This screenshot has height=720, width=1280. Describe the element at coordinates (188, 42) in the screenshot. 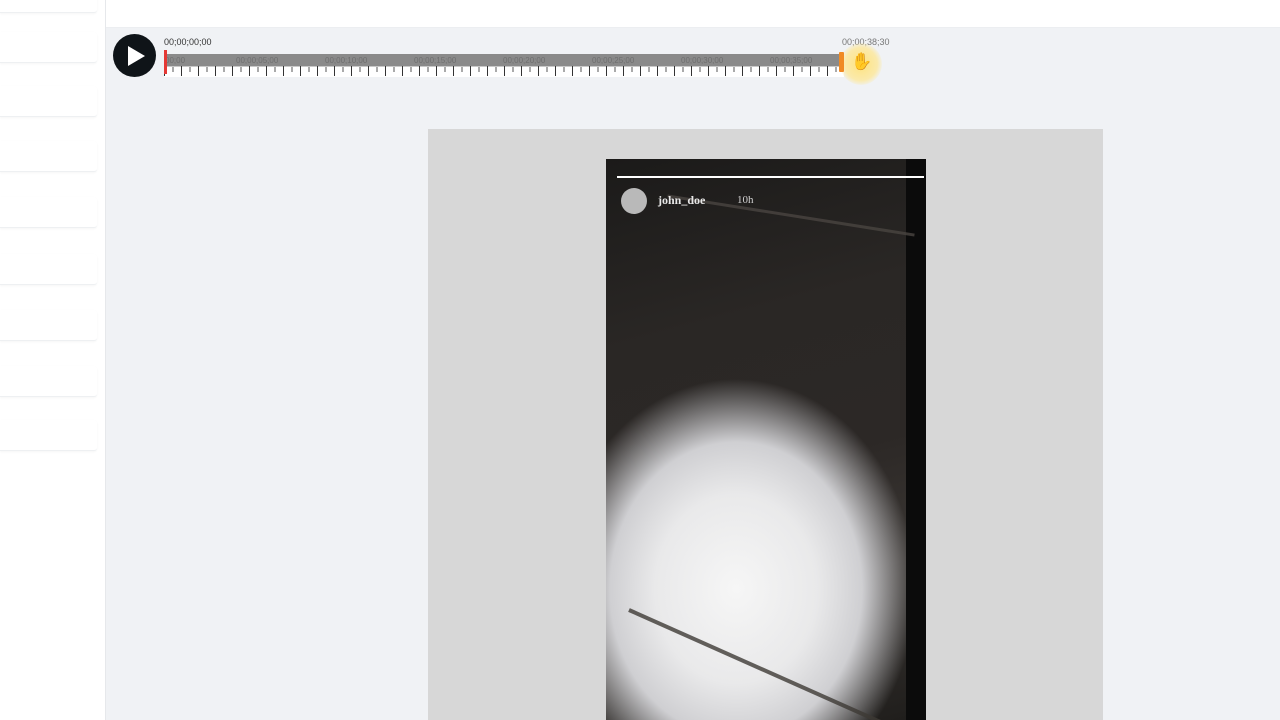

I see `timeline-start-time: 00;00;00;00` at that location.